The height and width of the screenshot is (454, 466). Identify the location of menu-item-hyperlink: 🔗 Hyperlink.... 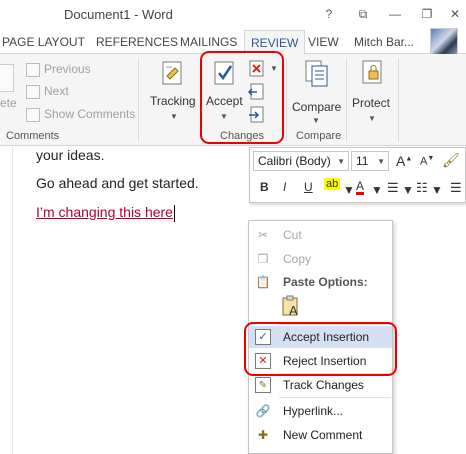
(320, 411).